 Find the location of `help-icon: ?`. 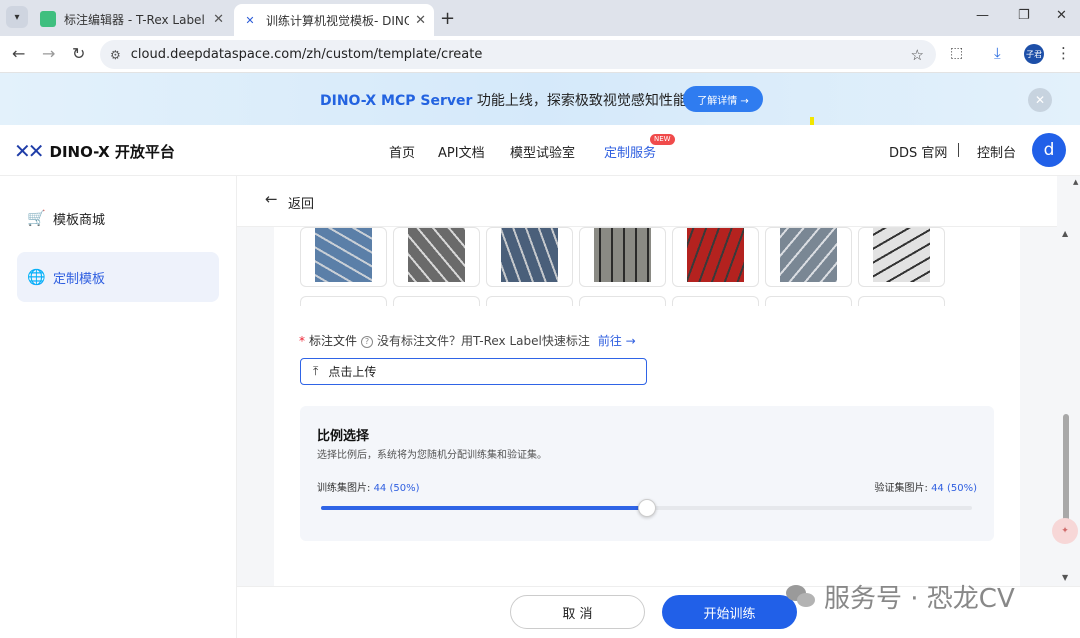

help-icon: ? is located at coordinates (367, 341).